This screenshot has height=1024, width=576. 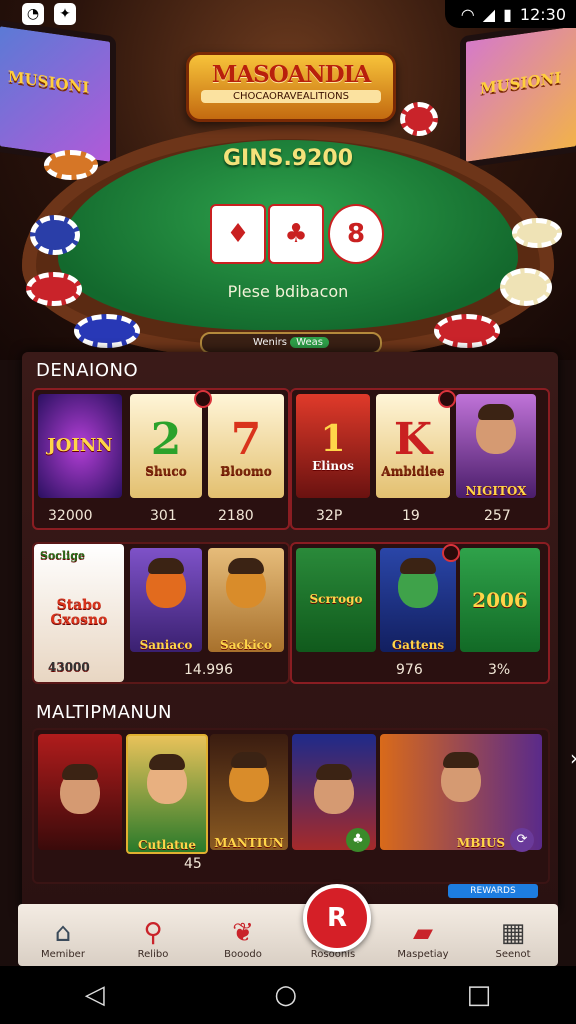 What do you see at coordinates (63, 555) in the screenshot?
I see `game-tag: Soclige` at bounding box center [63, 555].